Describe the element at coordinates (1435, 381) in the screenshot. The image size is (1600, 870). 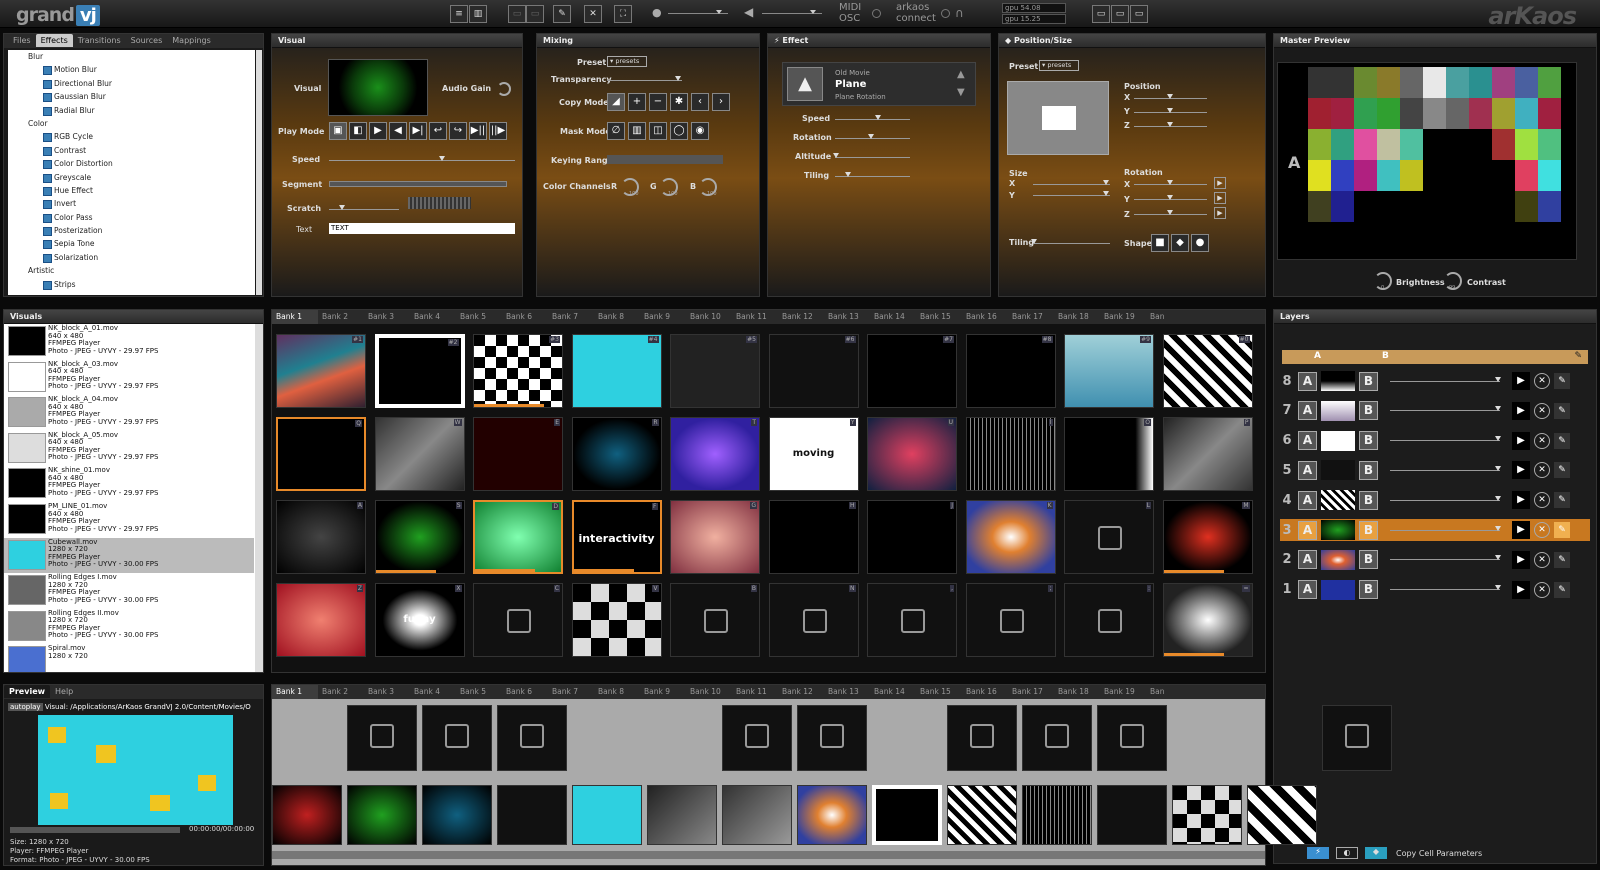
I see `layer-row: 8 A B ▶ ✕ ✎` at that location.